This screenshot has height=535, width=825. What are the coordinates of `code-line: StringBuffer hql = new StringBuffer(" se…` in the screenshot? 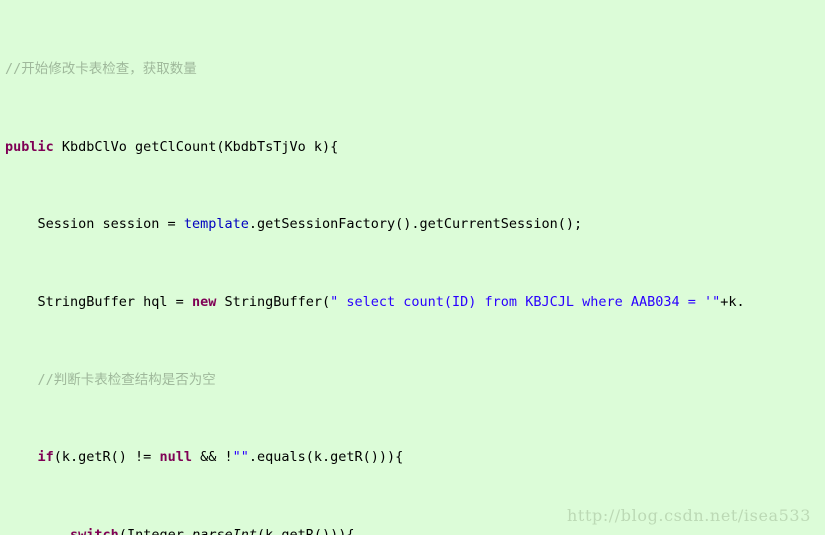 It's located at (412, 302).